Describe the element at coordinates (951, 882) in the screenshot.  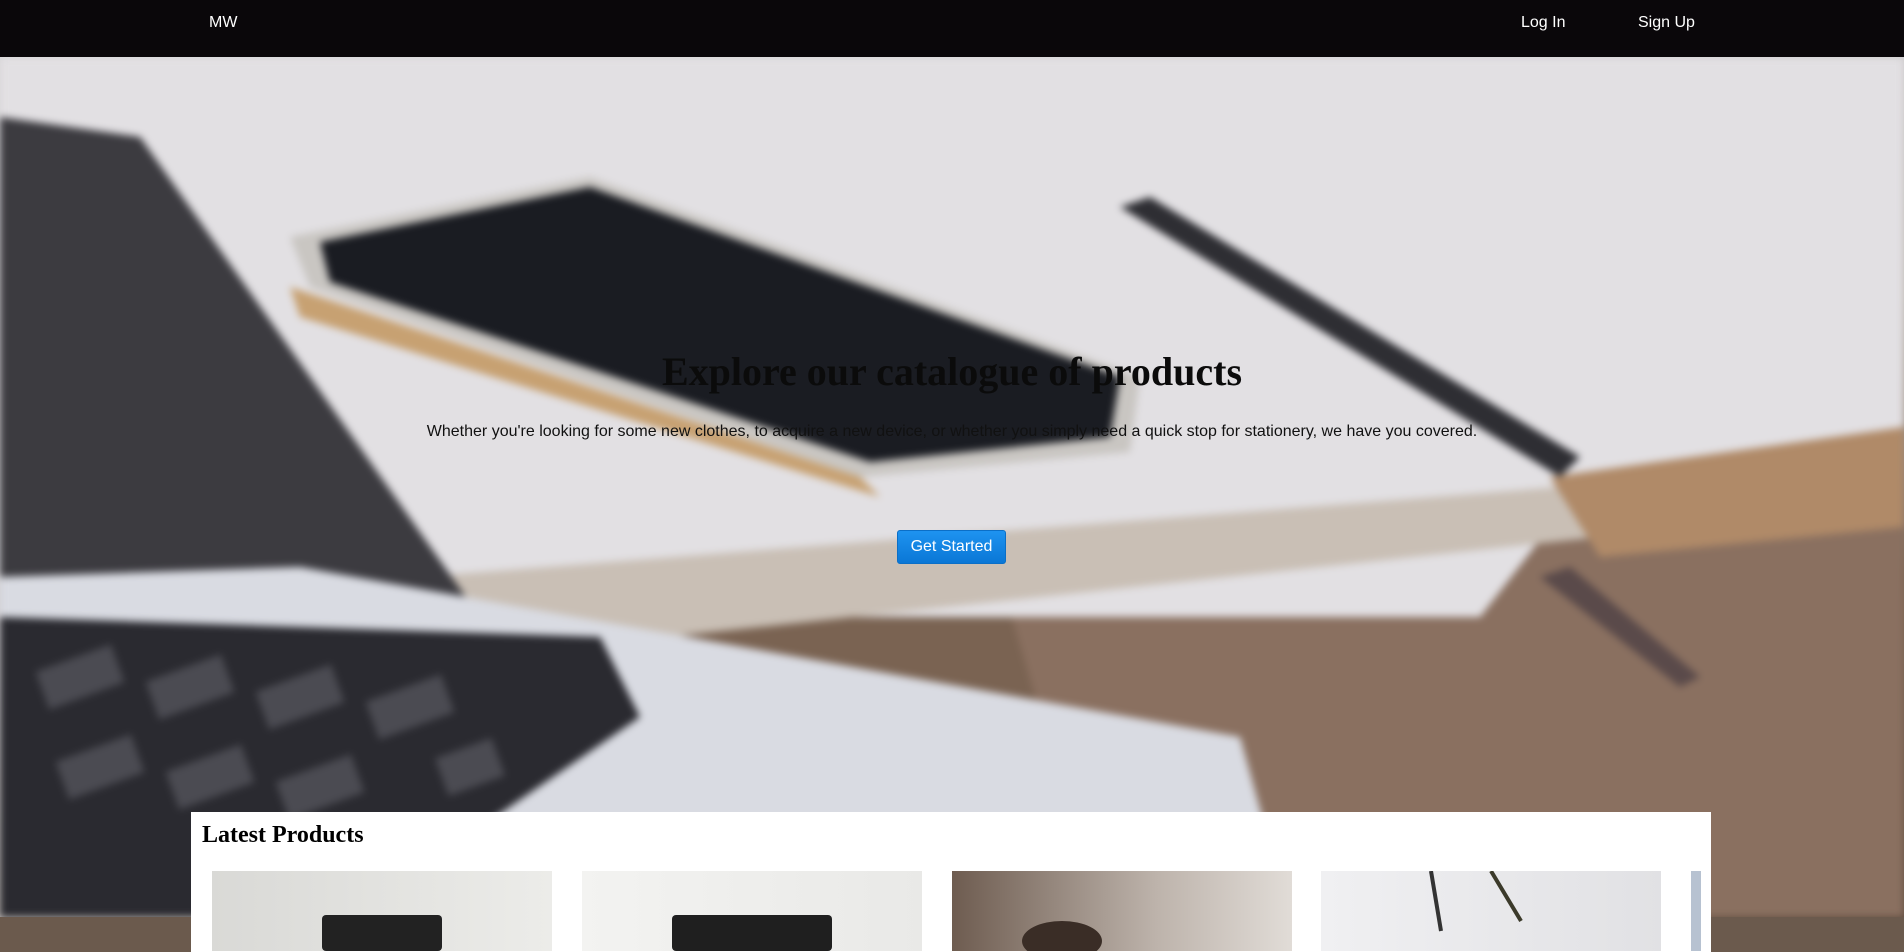
I see `latest-products-section: Latest Products` at that location.